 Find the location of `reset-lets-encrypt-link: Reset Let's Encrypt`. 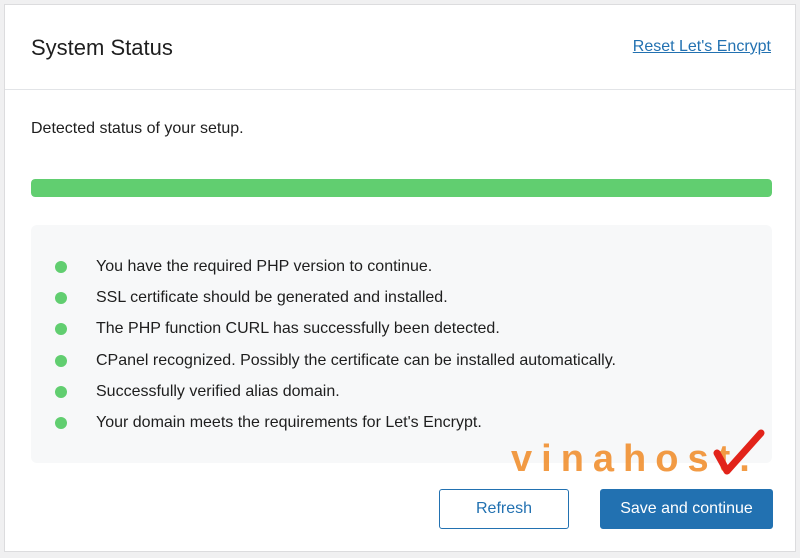

reset-lets-encrypt-link: Reset Let's Encrypt is located at coordinates (702, 47).